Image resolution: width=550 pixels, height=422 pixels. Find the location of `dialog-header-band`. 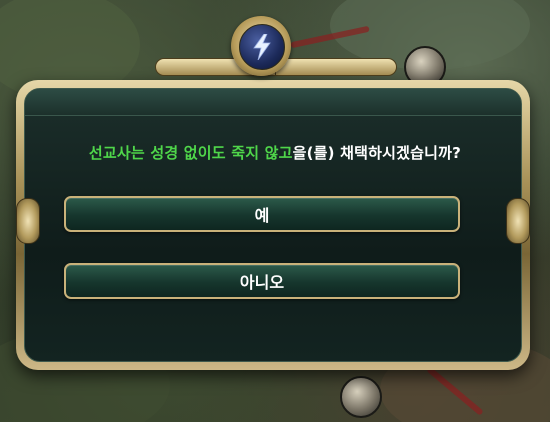

dialog-header-band is located at coordinates (273, 102).